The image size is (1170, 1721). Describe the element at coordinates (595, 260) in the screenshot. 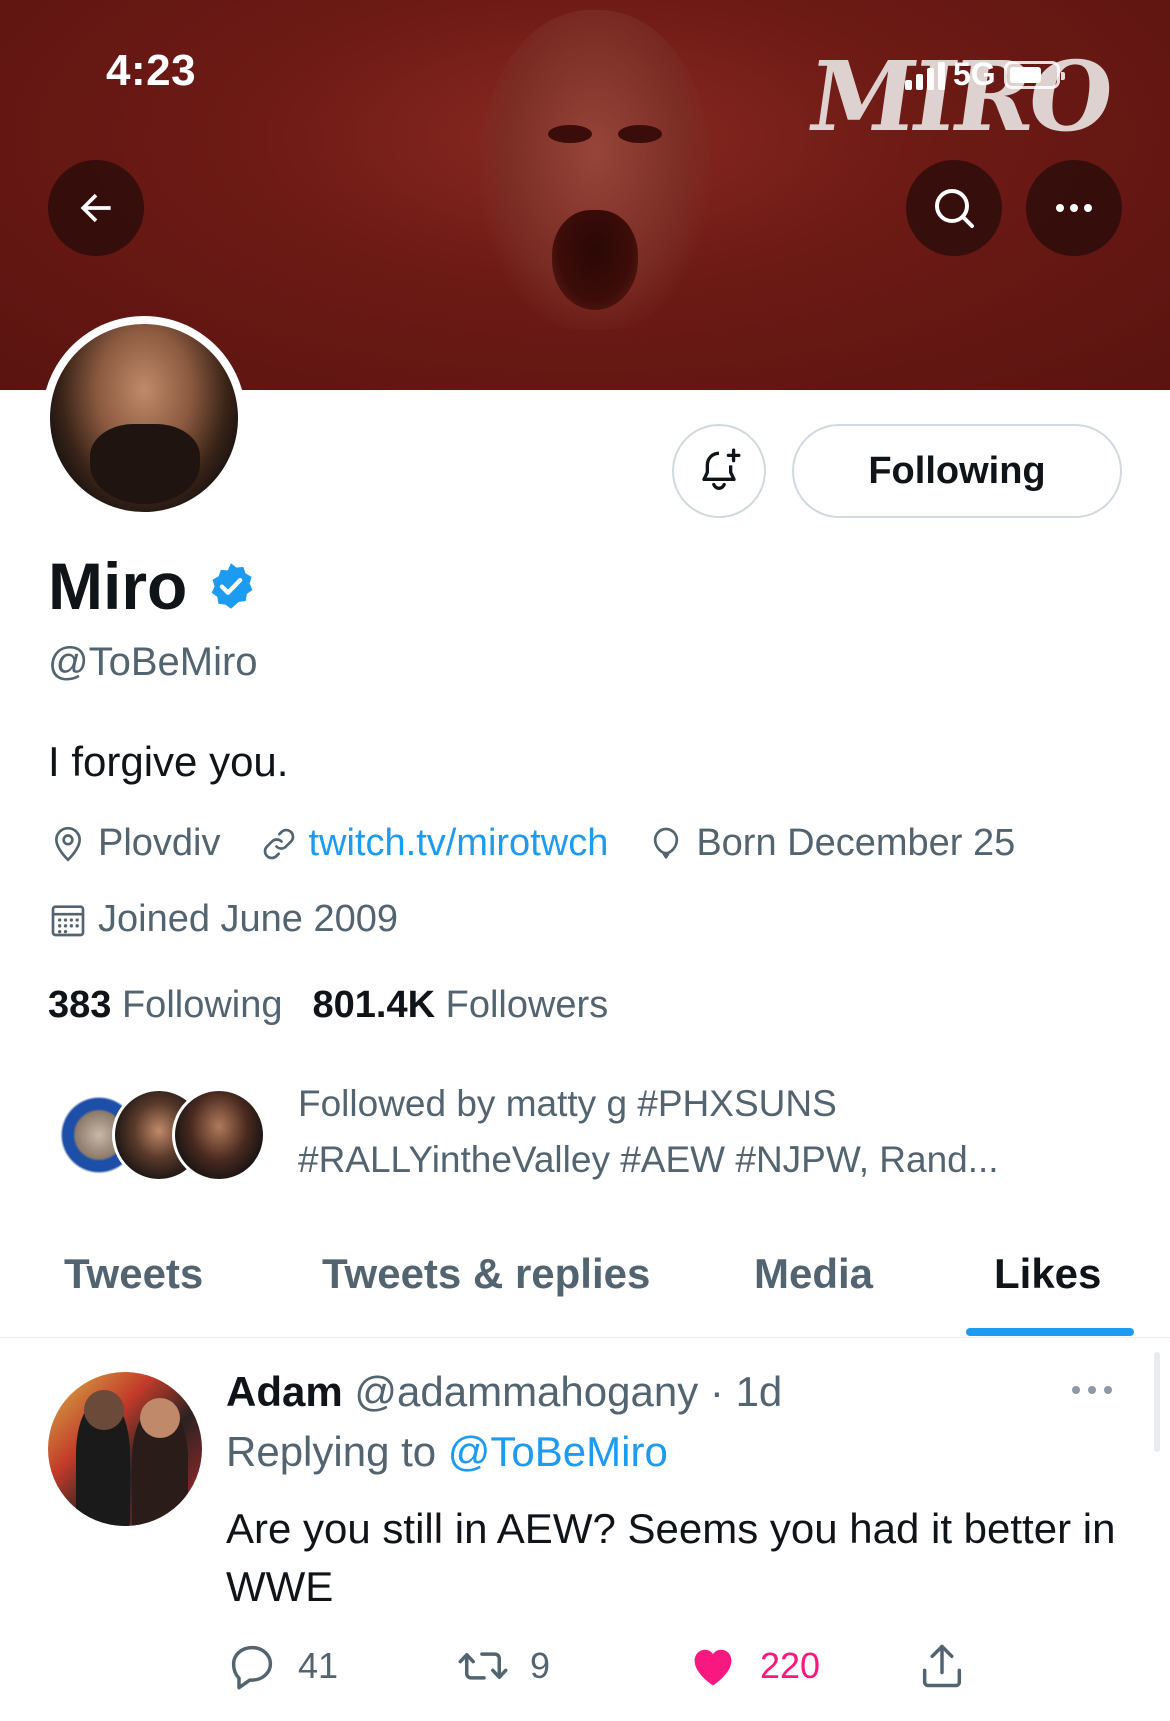

I see `banner-mouth` at that location.